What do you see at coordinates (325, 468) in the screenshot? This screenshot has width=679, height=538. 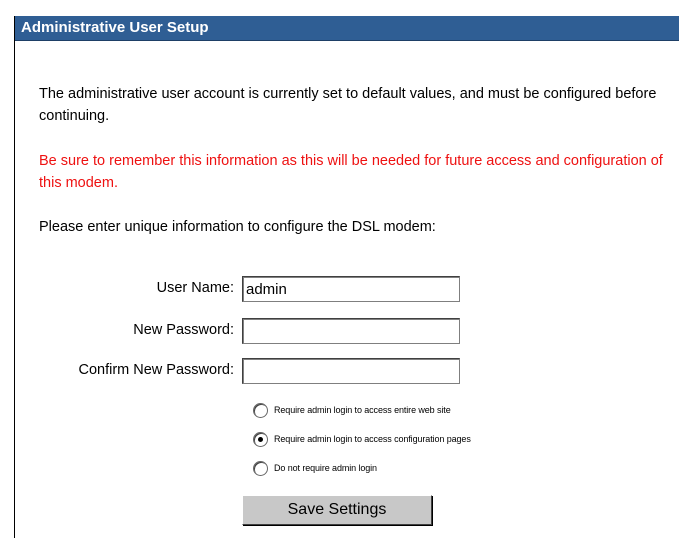 I see `radio-label: Do not require admin login` at bounding box center [325, 468].